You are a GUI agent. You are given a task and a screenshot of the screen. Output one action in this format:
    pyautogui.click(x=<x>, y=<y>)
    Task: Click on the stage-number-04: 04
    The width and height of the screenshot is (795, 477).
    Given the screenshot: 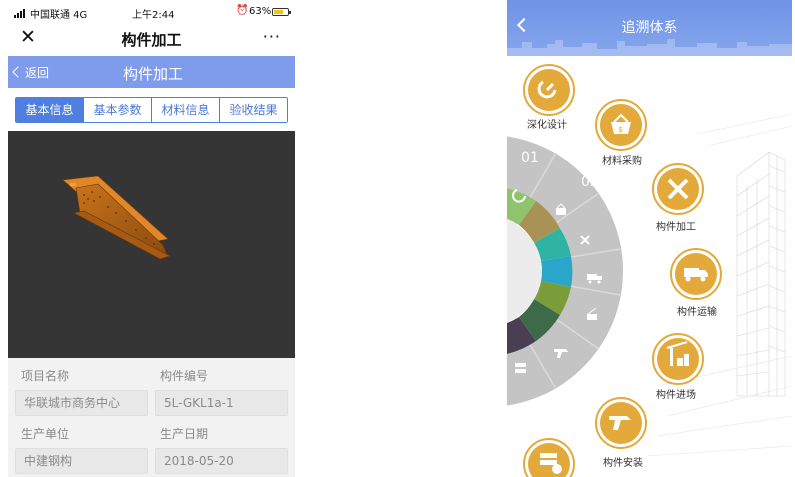 What is the action you would take?
    pyautogui.click(x=646, y=288)
    